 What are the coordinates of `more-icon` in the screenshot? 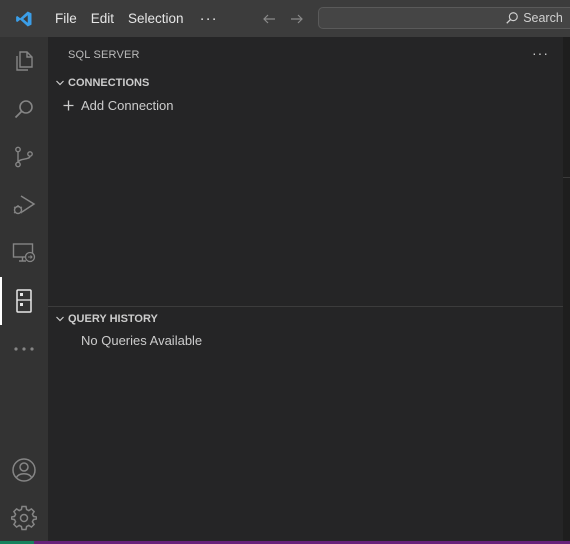 It's located at (24, 349).